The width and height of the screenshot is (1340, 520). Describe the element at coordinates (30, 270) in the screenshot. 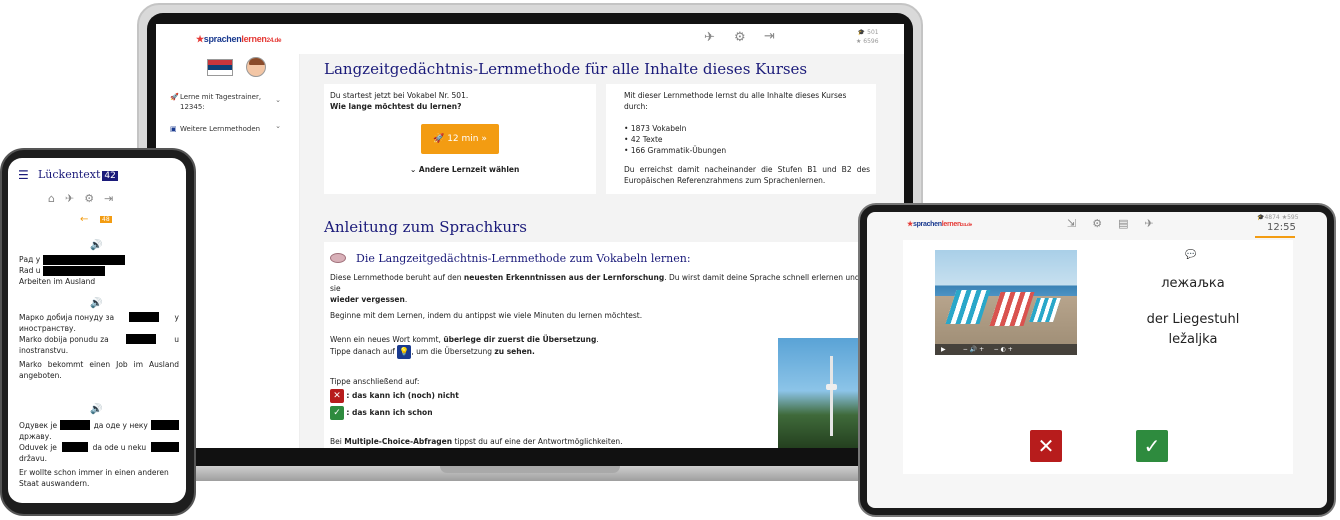

I see `sentence-lat: Rad u` at that location.